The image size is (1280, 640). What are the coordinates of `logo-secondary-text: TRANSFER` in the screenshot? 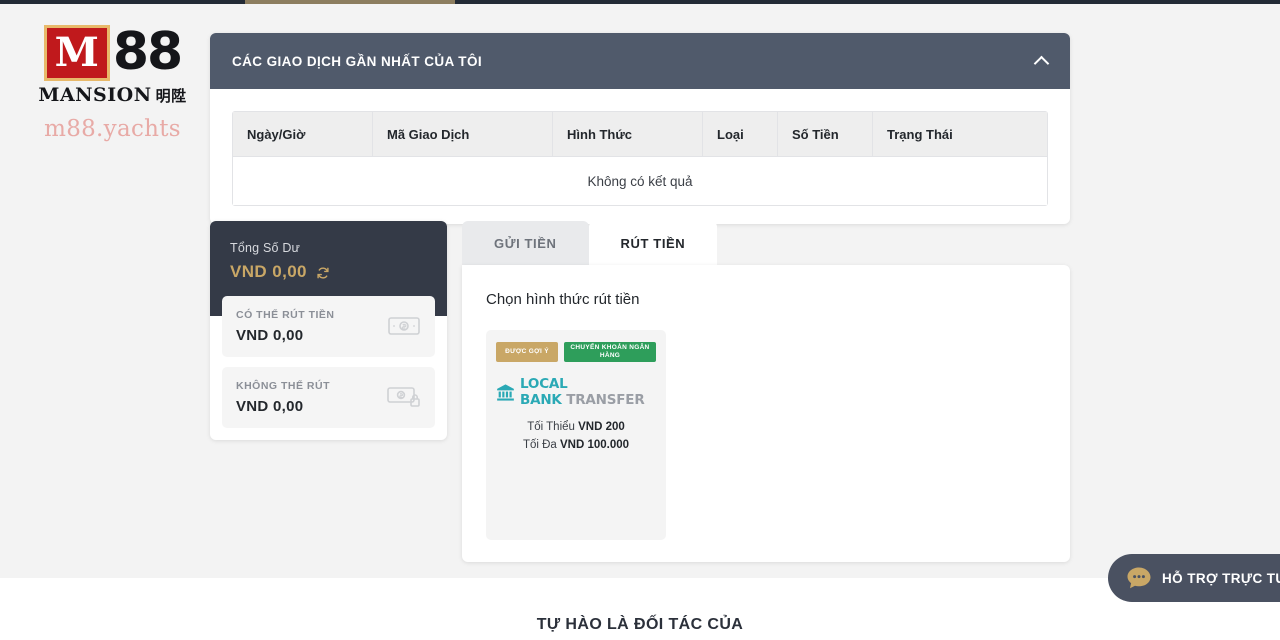 It's located at (605, 400).